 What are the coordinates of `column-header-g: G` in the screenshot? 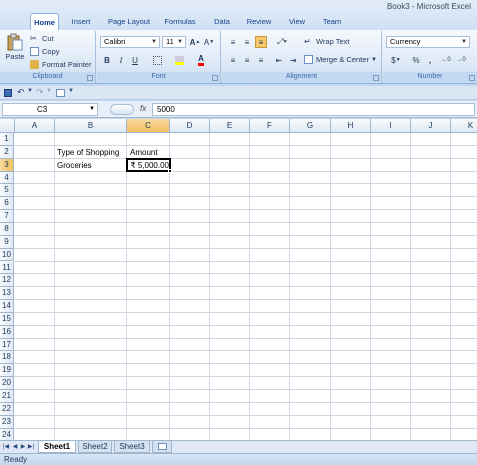 It's located at (310, 126).